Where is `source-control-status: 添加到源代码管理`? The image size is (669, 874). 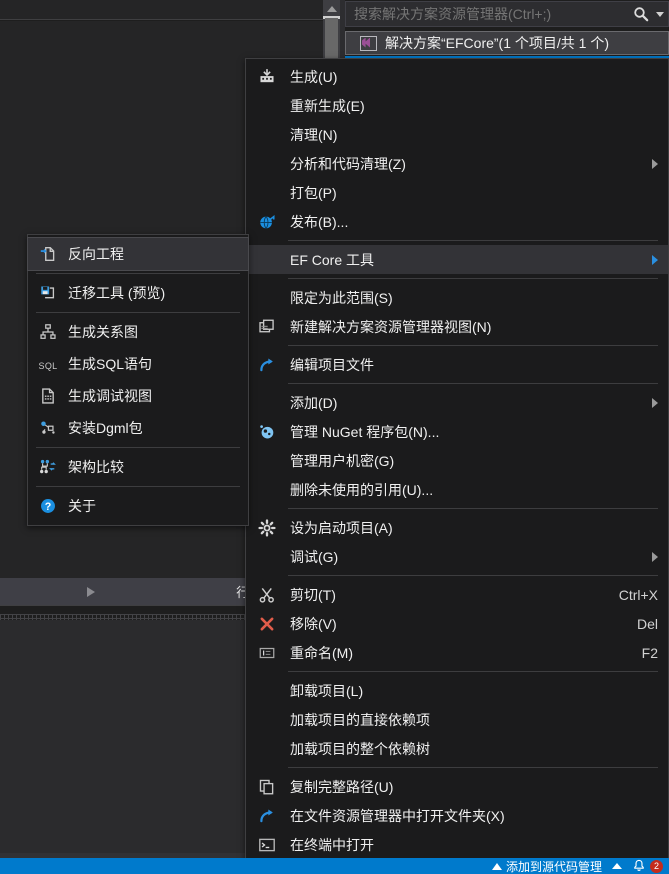
source-control-status: 添加到源代码管理 is located at coordinates (546, 866).